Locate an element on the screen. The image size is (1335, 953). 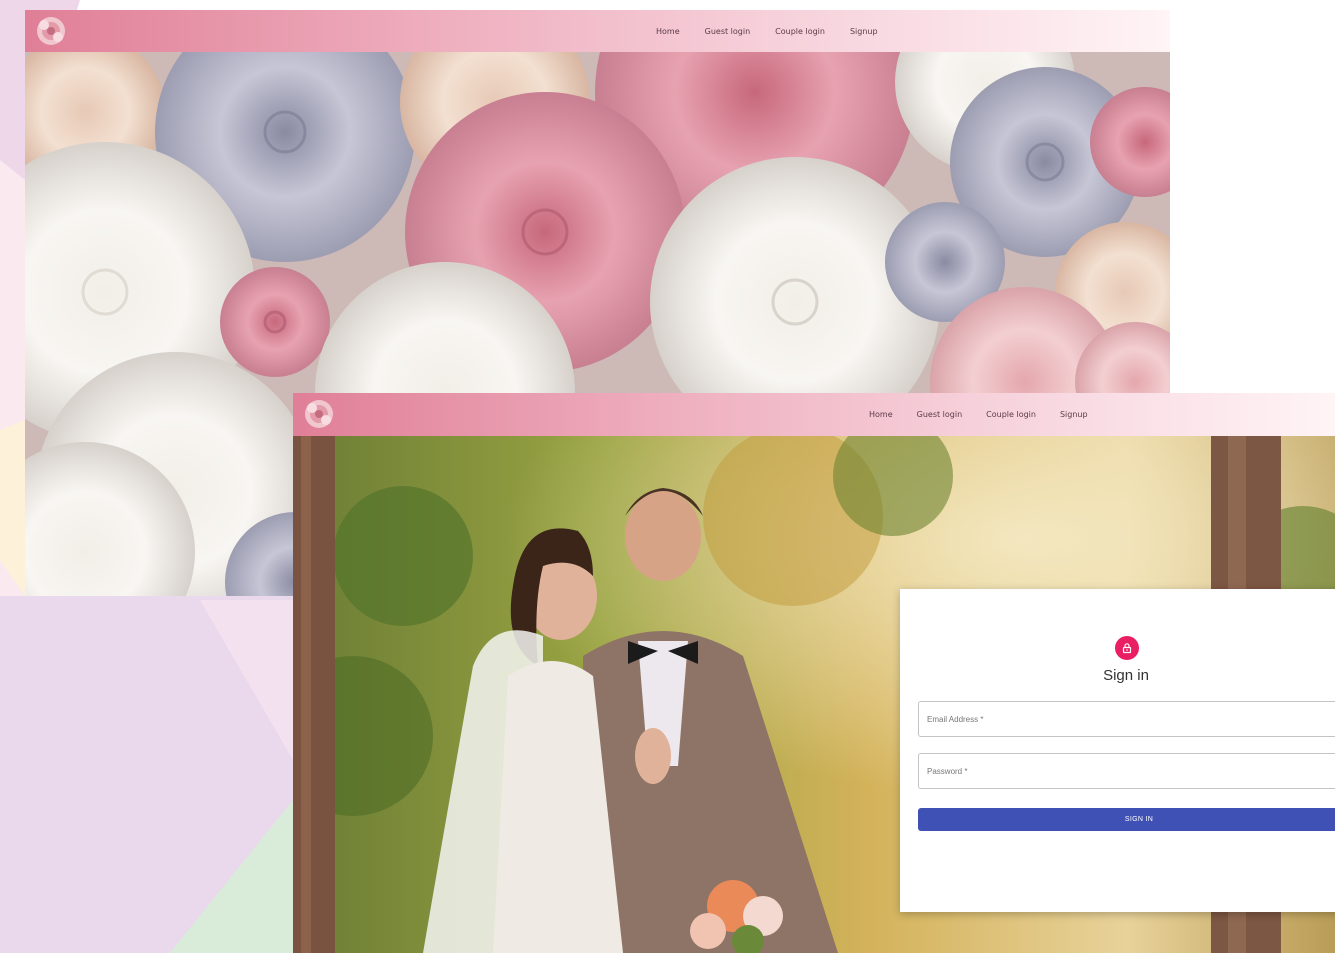
email-input is located at coordinates (1127, 719).